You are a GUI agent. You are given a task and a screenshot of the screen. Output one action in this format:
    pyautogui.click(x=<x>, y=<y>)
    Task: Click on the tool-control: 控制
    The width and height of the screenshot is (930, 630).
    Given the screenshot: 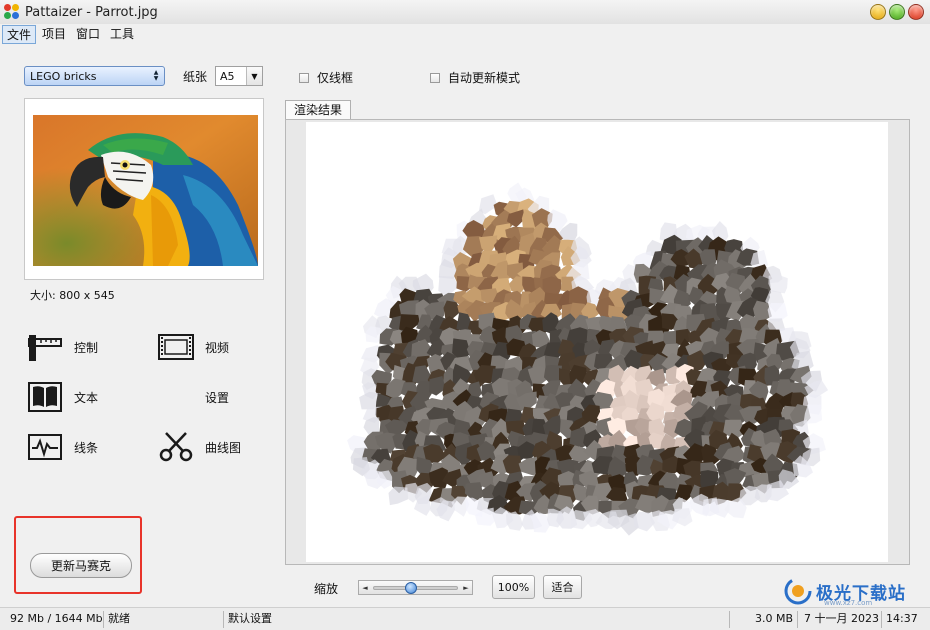 What is the action you would take?
    pyautogui.click(x=62, y=347)
    